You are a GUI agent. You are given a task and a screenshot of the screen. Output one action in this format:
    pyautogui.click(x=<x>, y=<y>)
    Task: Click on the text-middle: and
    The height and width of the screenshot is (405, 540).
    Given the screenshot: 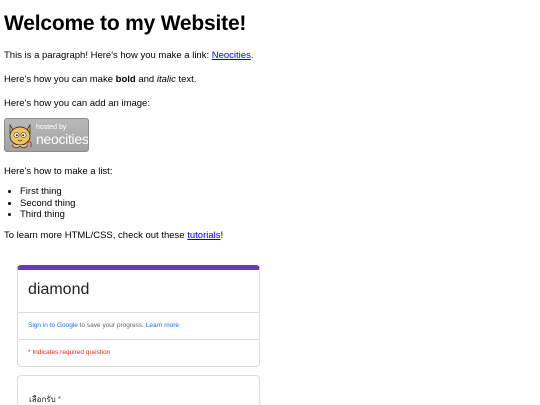 What is the action you would take?
    pyautogui.click(x=146, y=79)
    